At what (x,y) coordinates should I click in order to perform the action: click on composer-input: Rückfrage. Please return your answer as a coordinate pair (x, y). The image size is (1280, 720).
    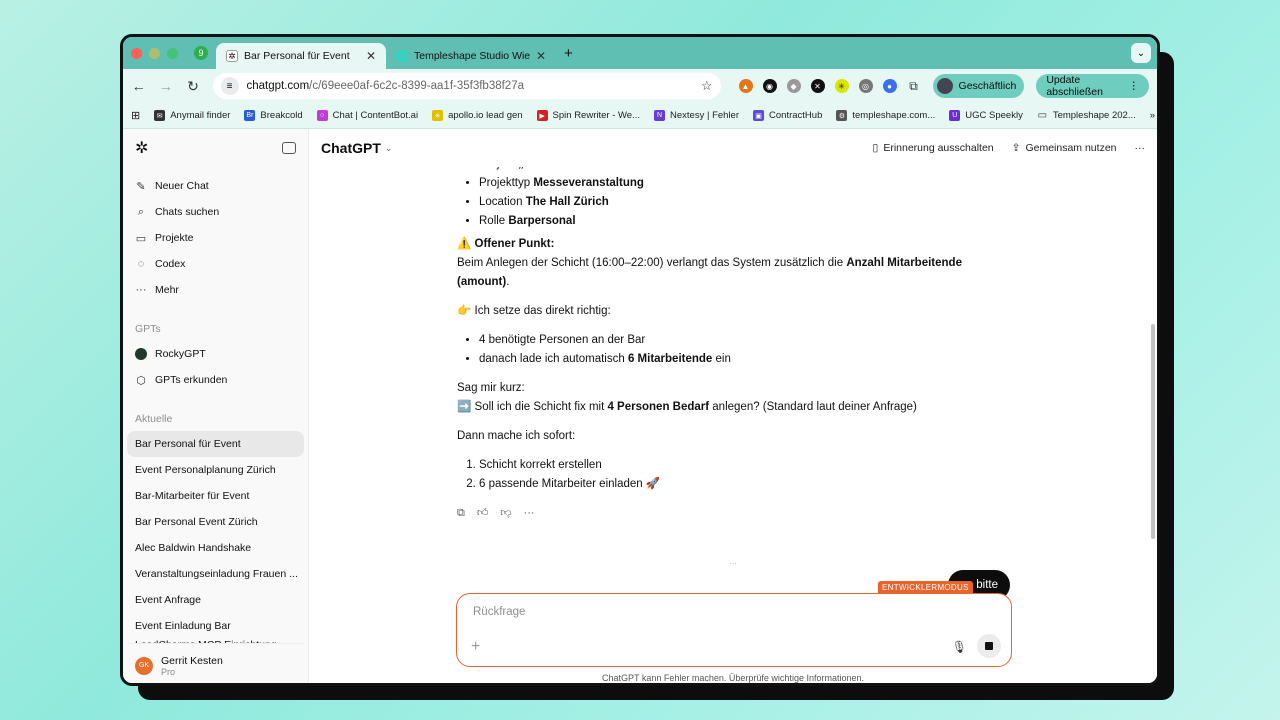
    Looking at the image, I should click on (499, 612).